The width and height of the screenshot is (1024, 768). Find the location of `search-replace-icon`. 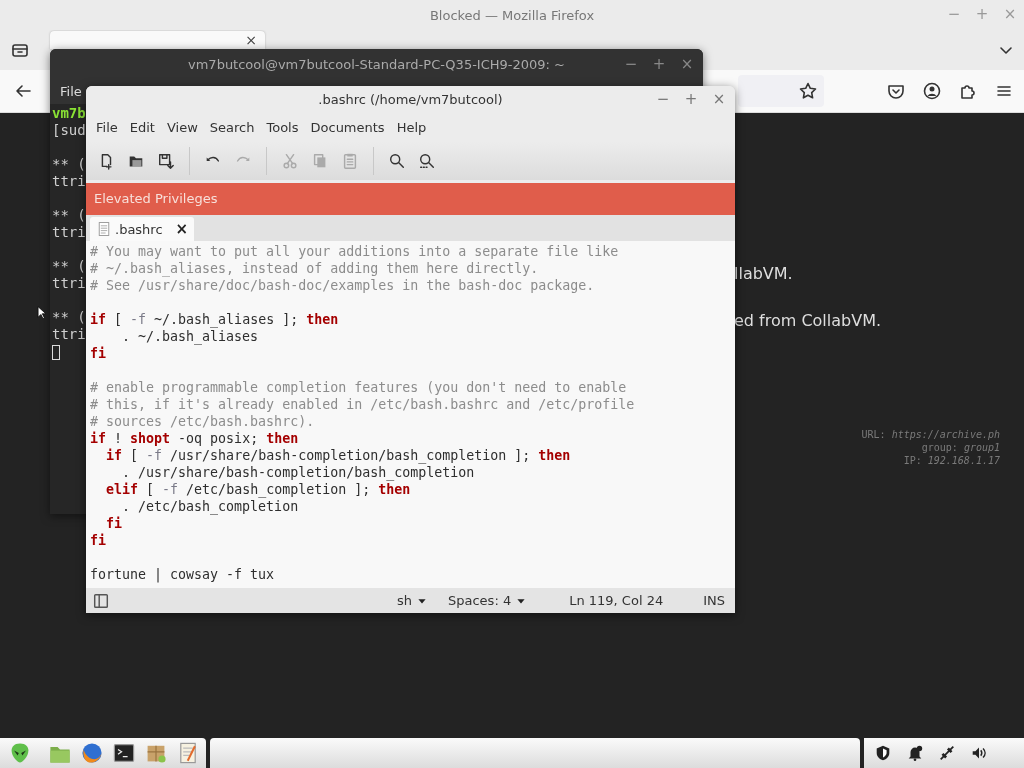

search-replace-icon is located at coordinates (427, 161).